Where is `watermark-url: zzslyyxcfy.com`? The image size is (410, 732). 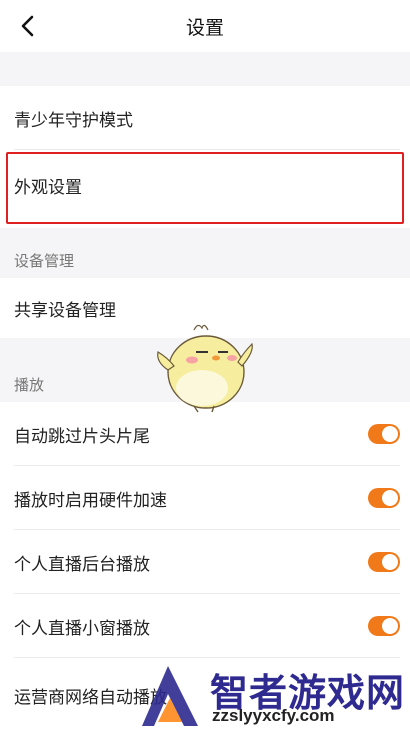 watermark-url: zzslyyxcfy.com is located at coordinates (273, 715).